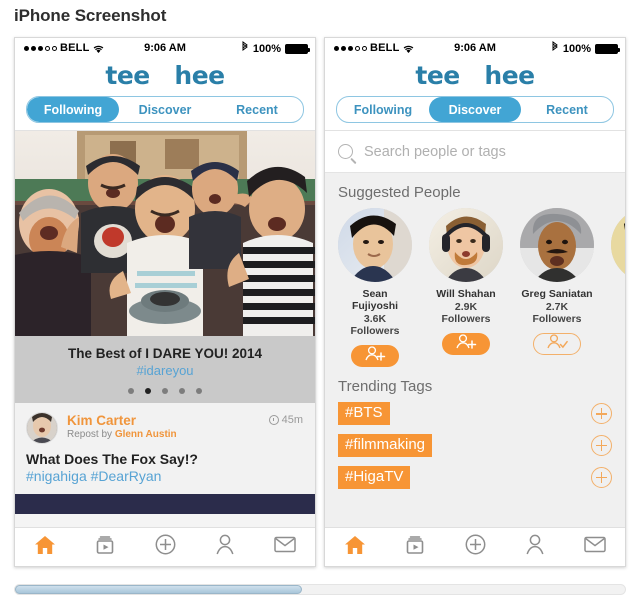 This screenshot has width=640, height=609. I want to click on tag-row: #HigaTV, so click(475, 477).